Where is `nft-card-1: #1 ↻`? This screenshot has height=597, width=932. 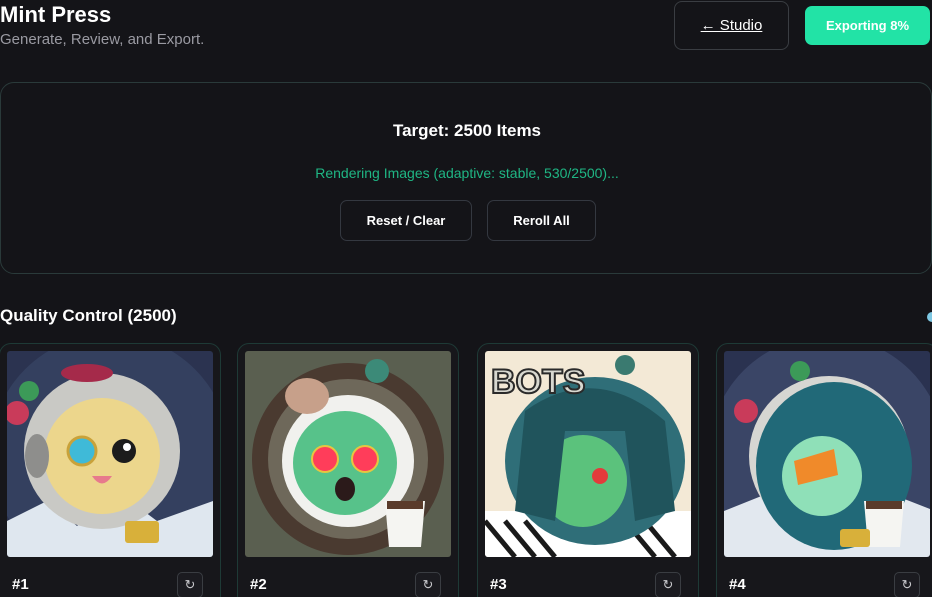
nft-card-1: #1 ↻ is located at coordinates (110, 470).